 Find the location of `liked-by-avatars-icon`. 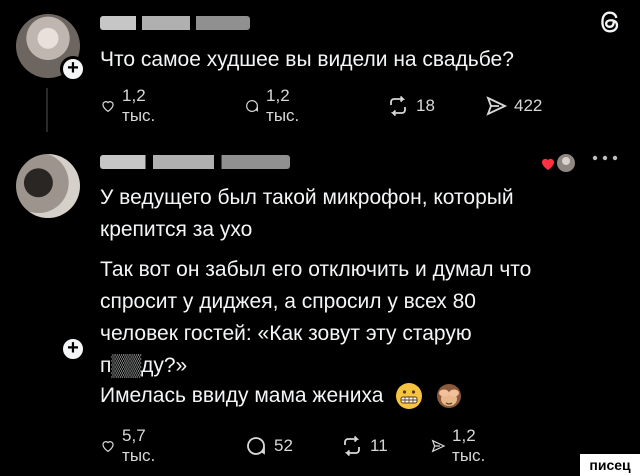

liked-by-avatars-icon is located at coordinates (559, 163).